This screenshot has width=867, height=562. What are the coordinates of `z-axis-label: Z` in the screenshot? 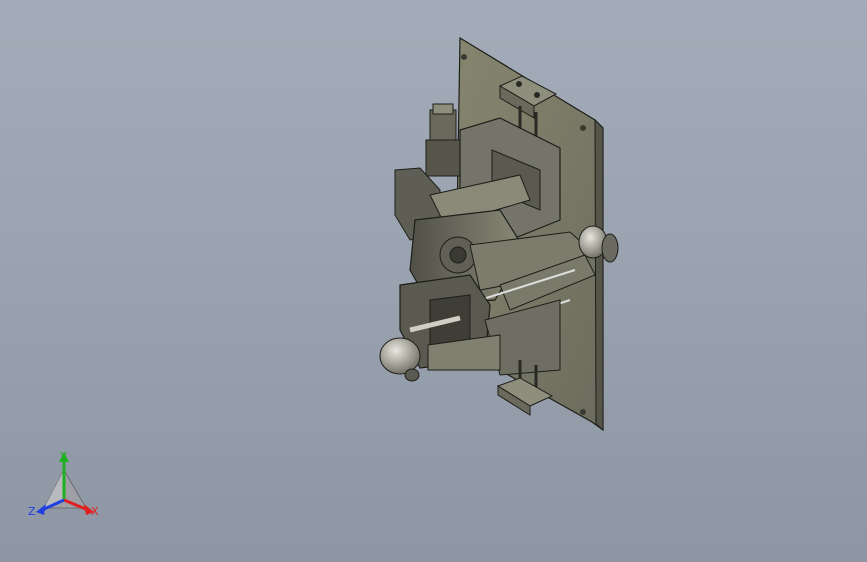 It's located at (32, 511).